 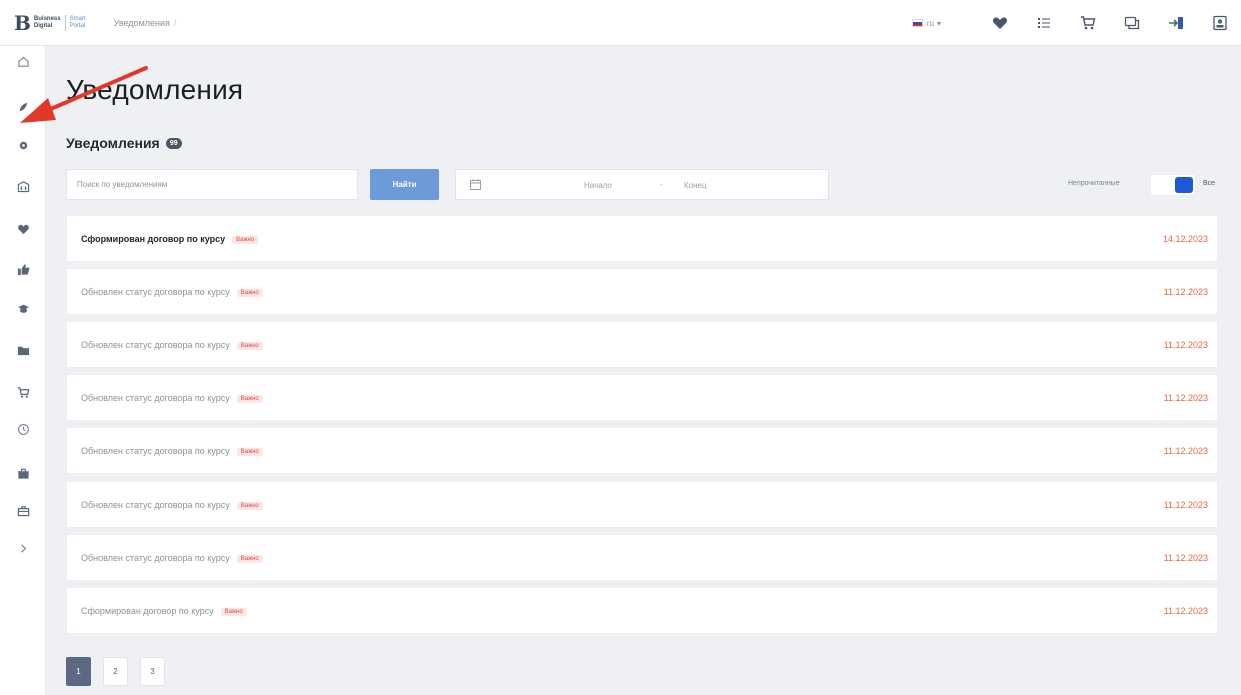 What do you see at coordinates (22, 22) in the screenshot?
I see `logo-mark: B` at bounding box center [22, 22].